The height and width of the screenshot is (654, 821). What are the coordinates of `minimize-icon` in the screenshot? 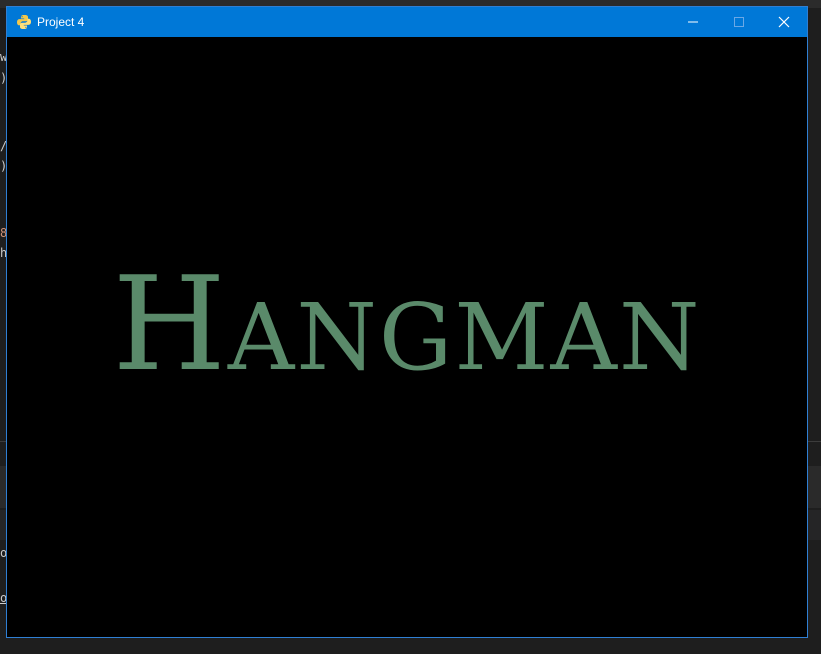 It's located at (693, 22).